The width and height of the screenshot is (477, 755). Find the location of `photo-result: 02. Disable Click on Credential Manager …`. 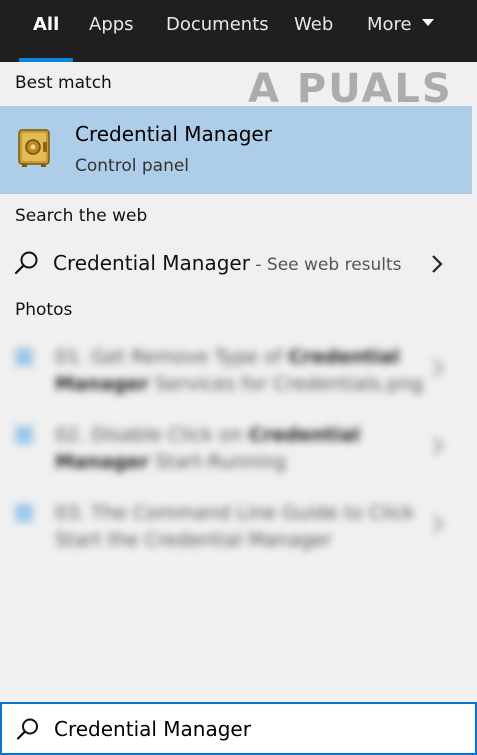

photo-result: 02. Disable Click on Credential Manager … is located at coordinates (238, 451).